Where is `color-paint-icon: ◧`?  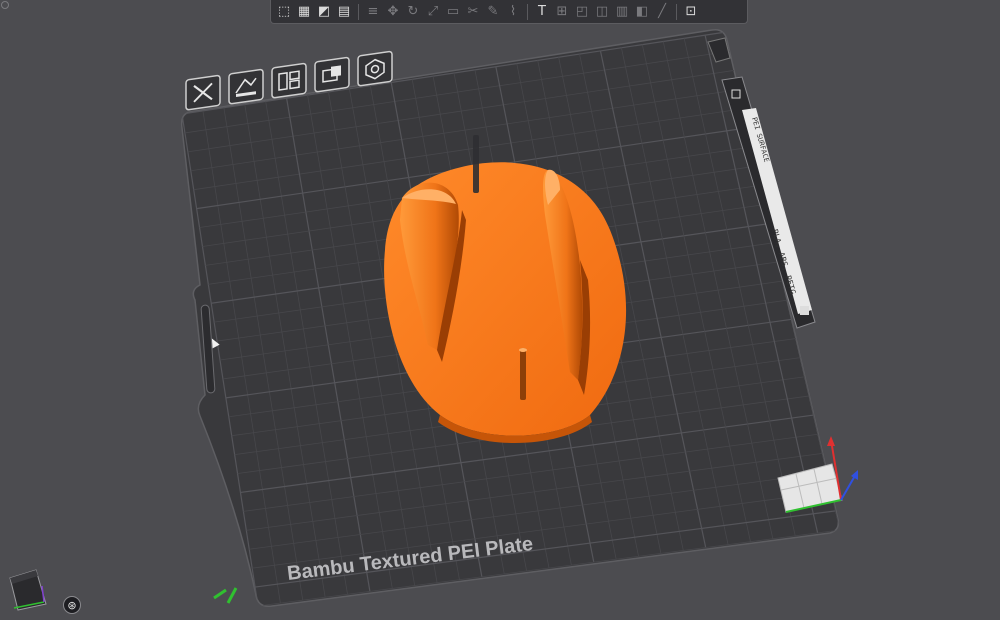
color-paint-icon: ◧ is located at coordinates (642, 12).